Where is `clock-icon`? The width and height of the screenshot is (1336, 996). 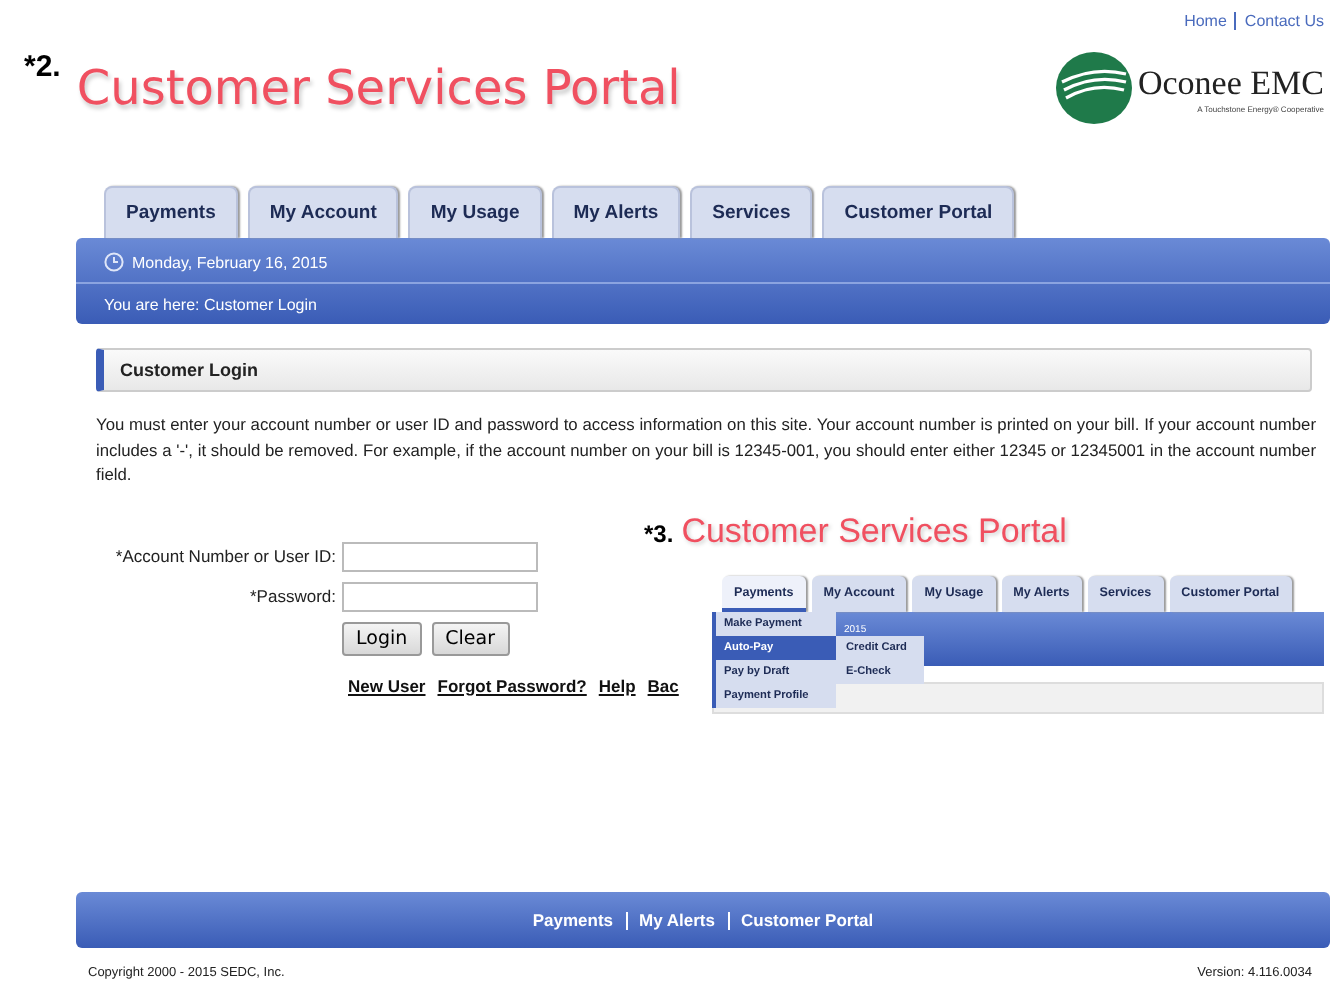
clock-icon is located at coordinates (114, 262).